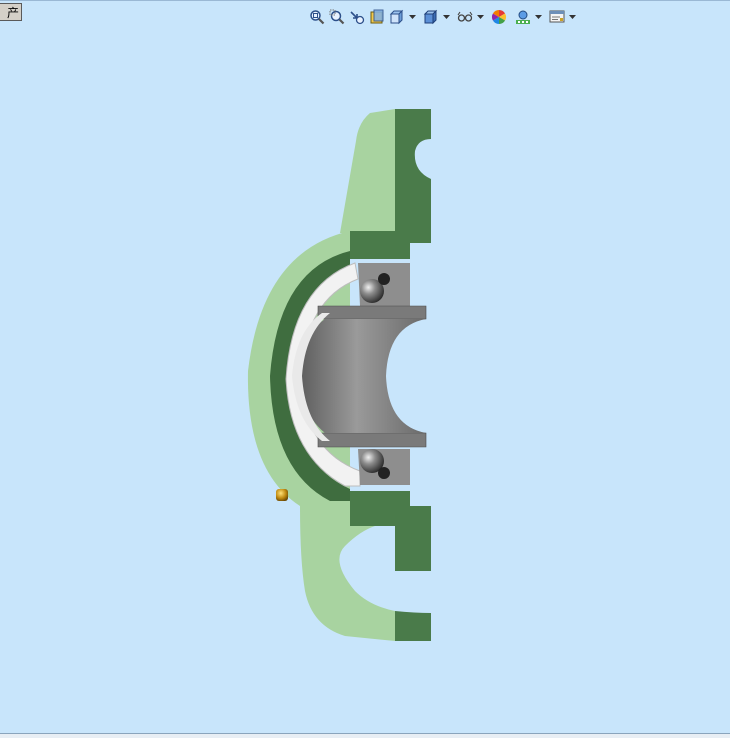 The width and height of the screenshot is (730, 738). Describe the element at coordinates (384, 473) in the screenshot. I see `cage-bottom` at that location.